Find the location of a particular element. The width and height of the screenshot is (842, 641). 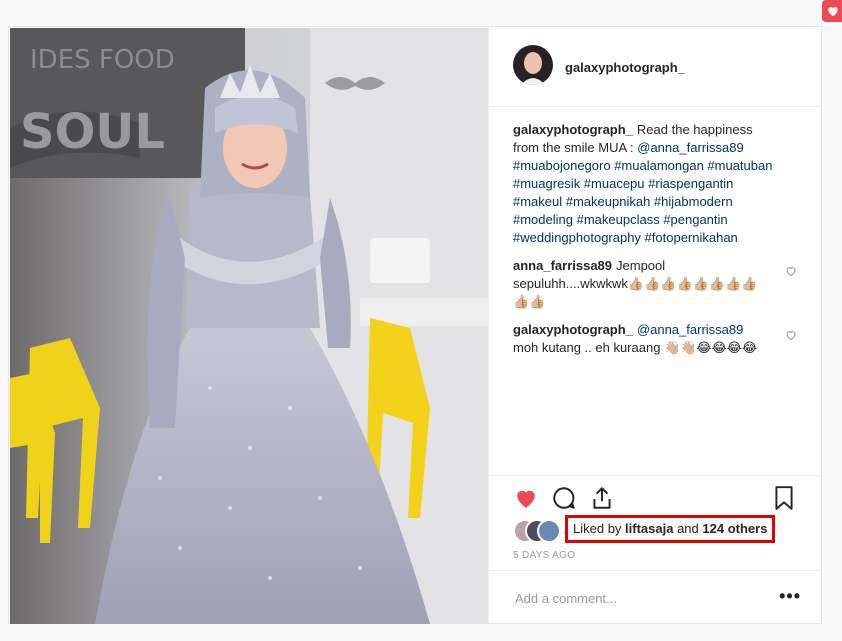

more-options-button: ••• is located at coordinates (790, 596).